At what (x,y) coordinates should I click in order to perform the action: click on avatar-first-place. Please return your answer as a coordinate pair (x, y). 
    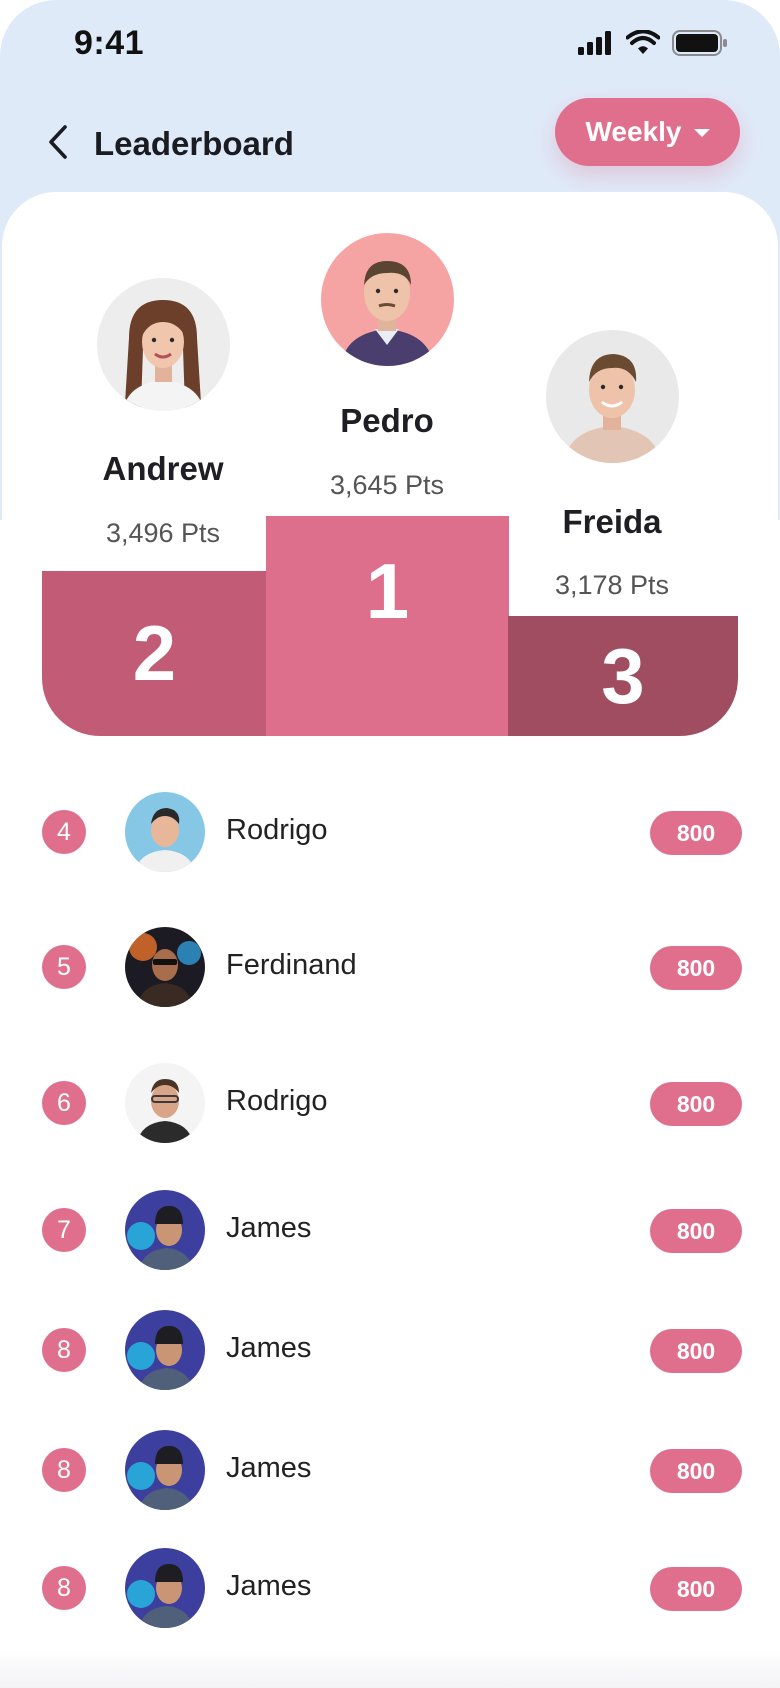
    Looking at the image, I should click on (387, 299).